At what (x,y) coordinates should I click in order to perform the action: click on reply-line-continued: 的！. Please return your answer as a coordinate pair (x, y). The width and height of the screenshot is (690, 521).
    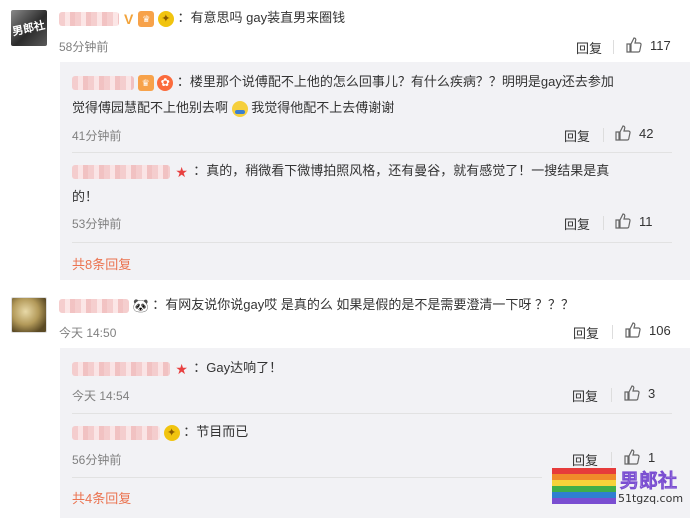
    Looking at the image, I should click on (85, 196).